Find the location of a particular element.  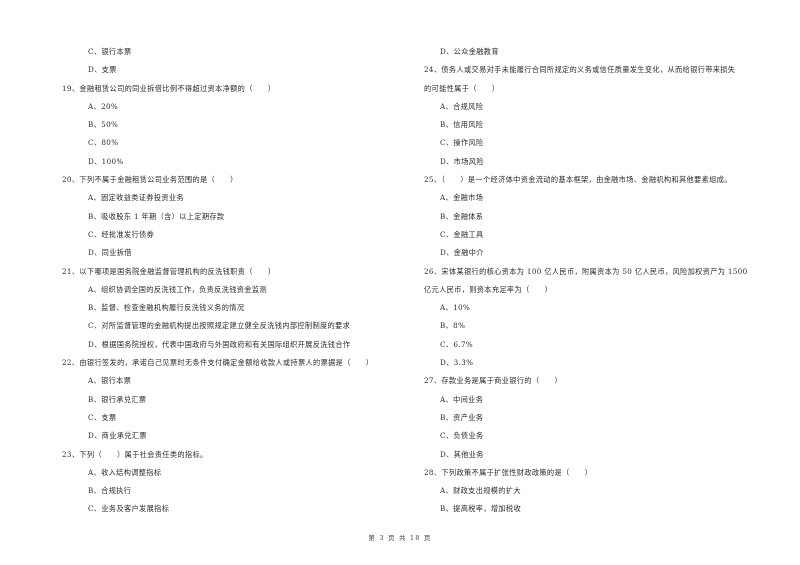

answer-option: B、信用风险 is located at coordinates (462, 125).